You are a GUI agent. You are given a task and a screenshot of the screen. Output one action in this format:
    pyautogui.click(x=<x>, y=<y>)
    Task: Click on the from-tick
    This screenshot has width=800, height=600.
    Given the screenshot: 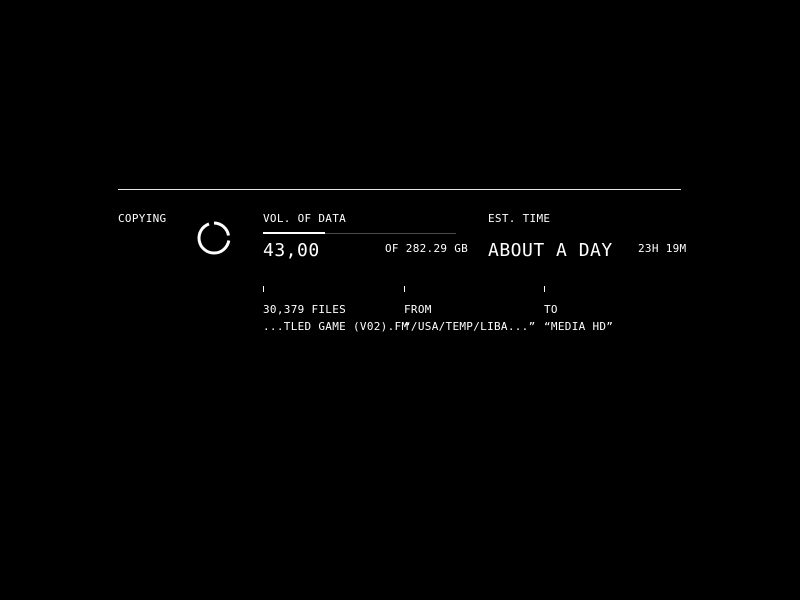 What is the action you would take?
    pyautogui.click(x=404, y=289)
    